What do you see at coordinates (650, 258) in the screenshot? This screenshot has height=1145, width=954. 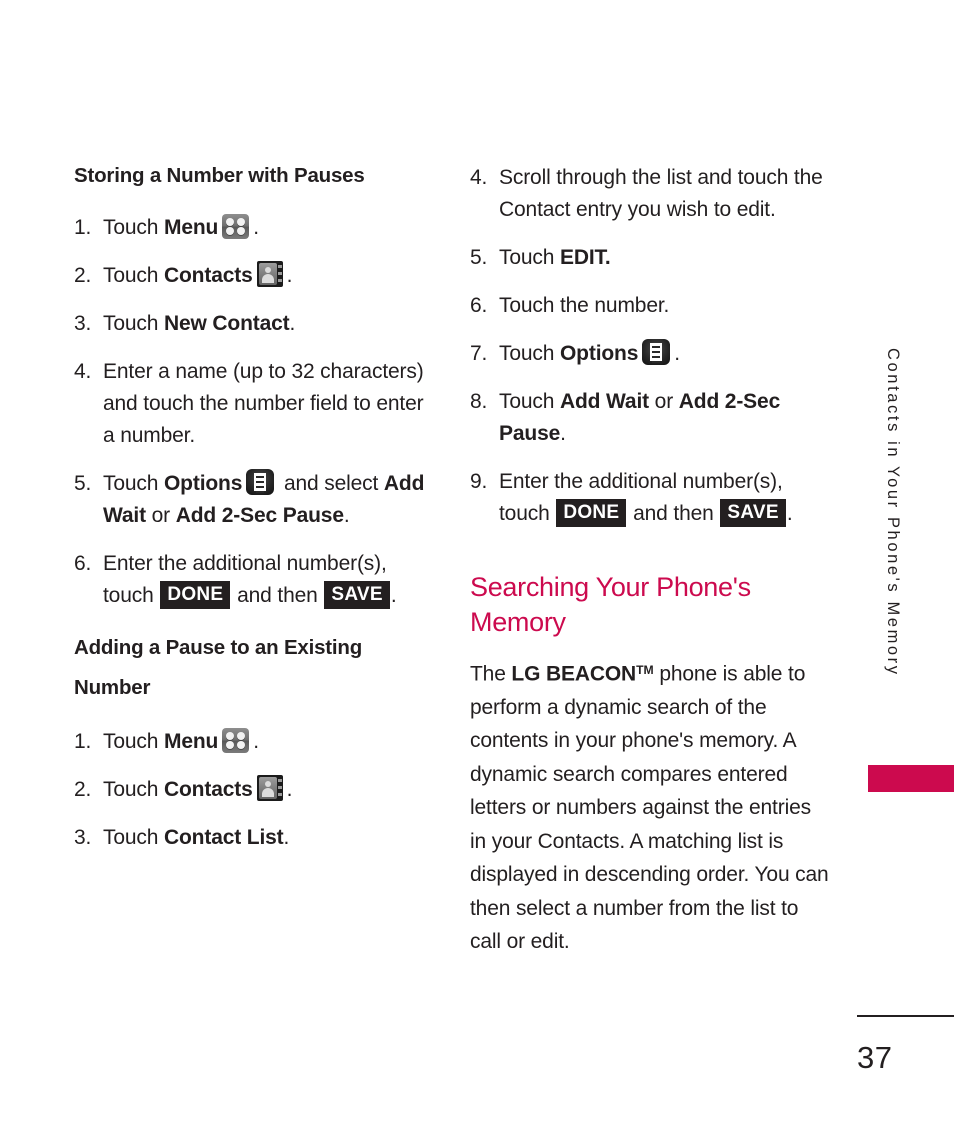 I see `list-item: 5. Touch EDIT.` at bounding box center [650, 258].